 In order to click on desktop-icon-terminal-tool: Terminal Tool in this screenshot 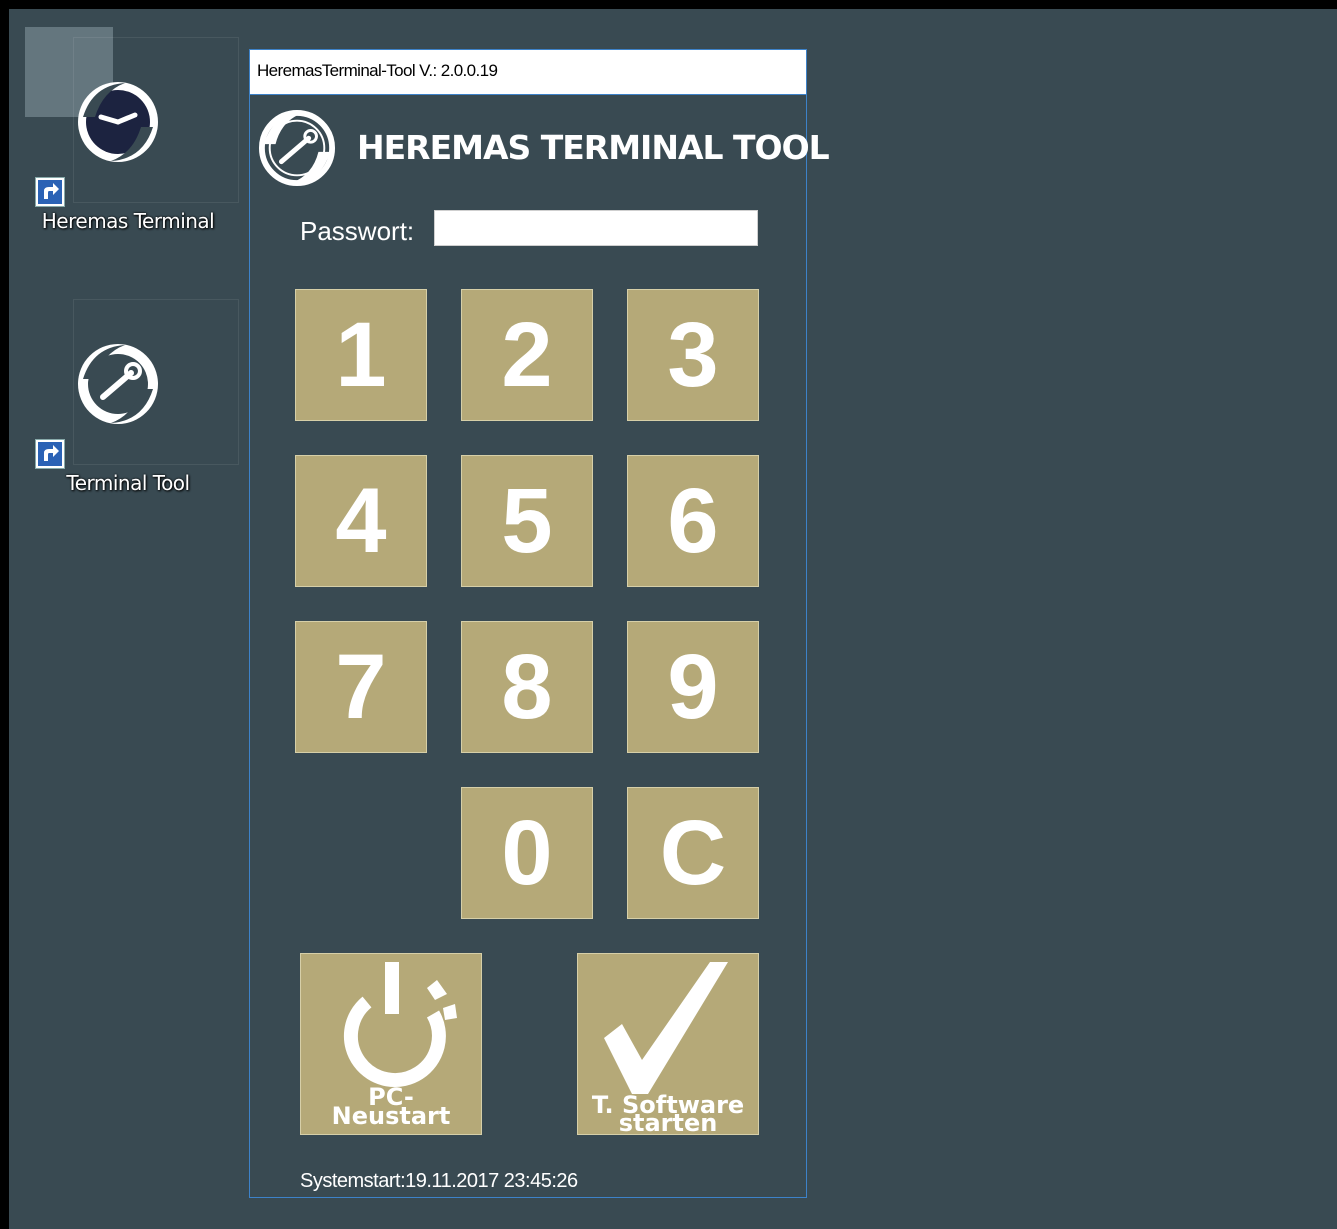, I will do `click(137, 399)`.